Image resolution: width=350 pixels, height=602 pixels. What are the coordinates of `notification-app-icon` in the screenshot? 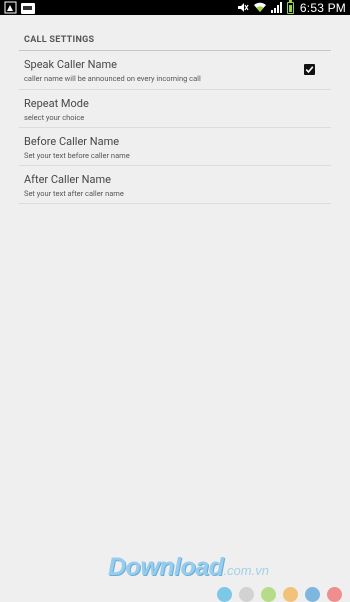 It's located at (10, 7).